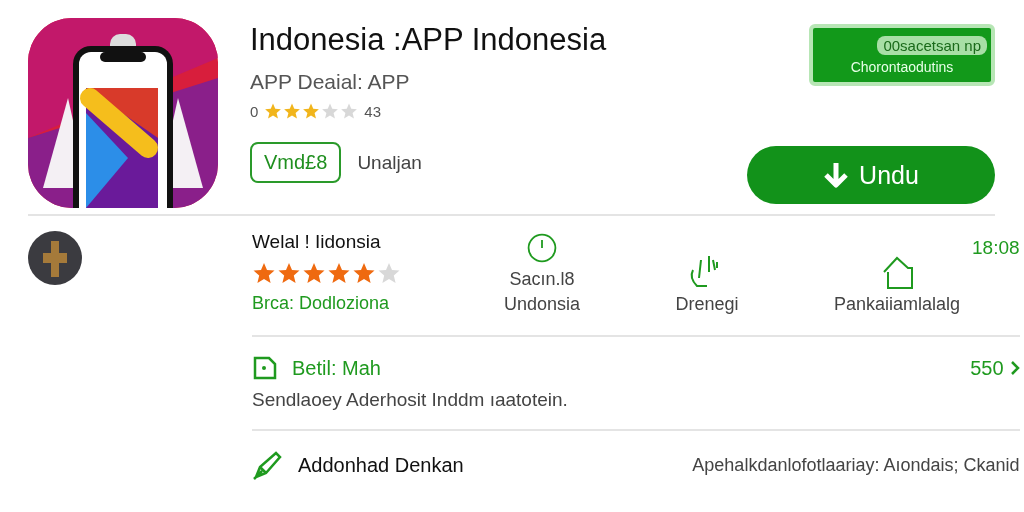 The width and height of the screenshot is (1024, 512). Describe the element at coordinates (836, 175) in the screenshot. I see `download-icon` at that location.